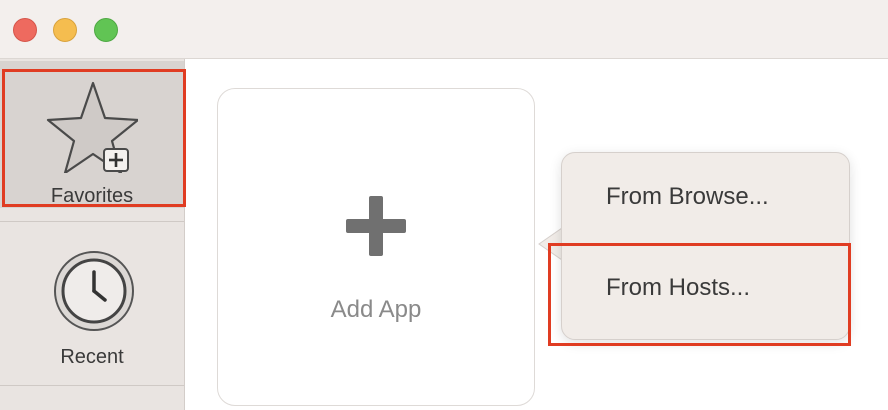 The height and width of the screenshot is (410, 888). Describe the element at coordinates (65, 30) in the screenshot. I see `minimize-window-button` at that location.